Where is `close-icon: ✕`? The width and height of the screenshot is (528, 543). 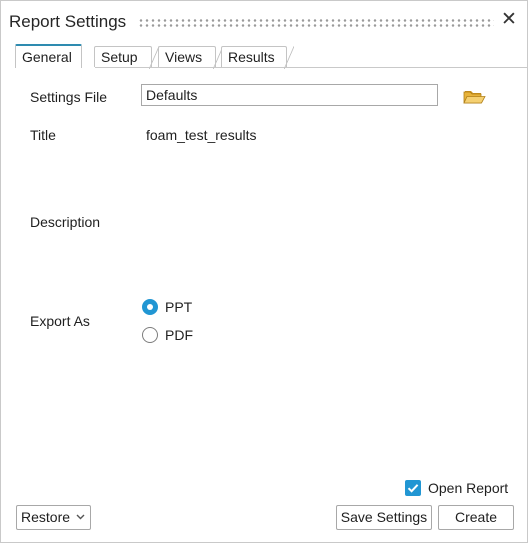
close-icon: ✕ is located at coordinates (509, 19).